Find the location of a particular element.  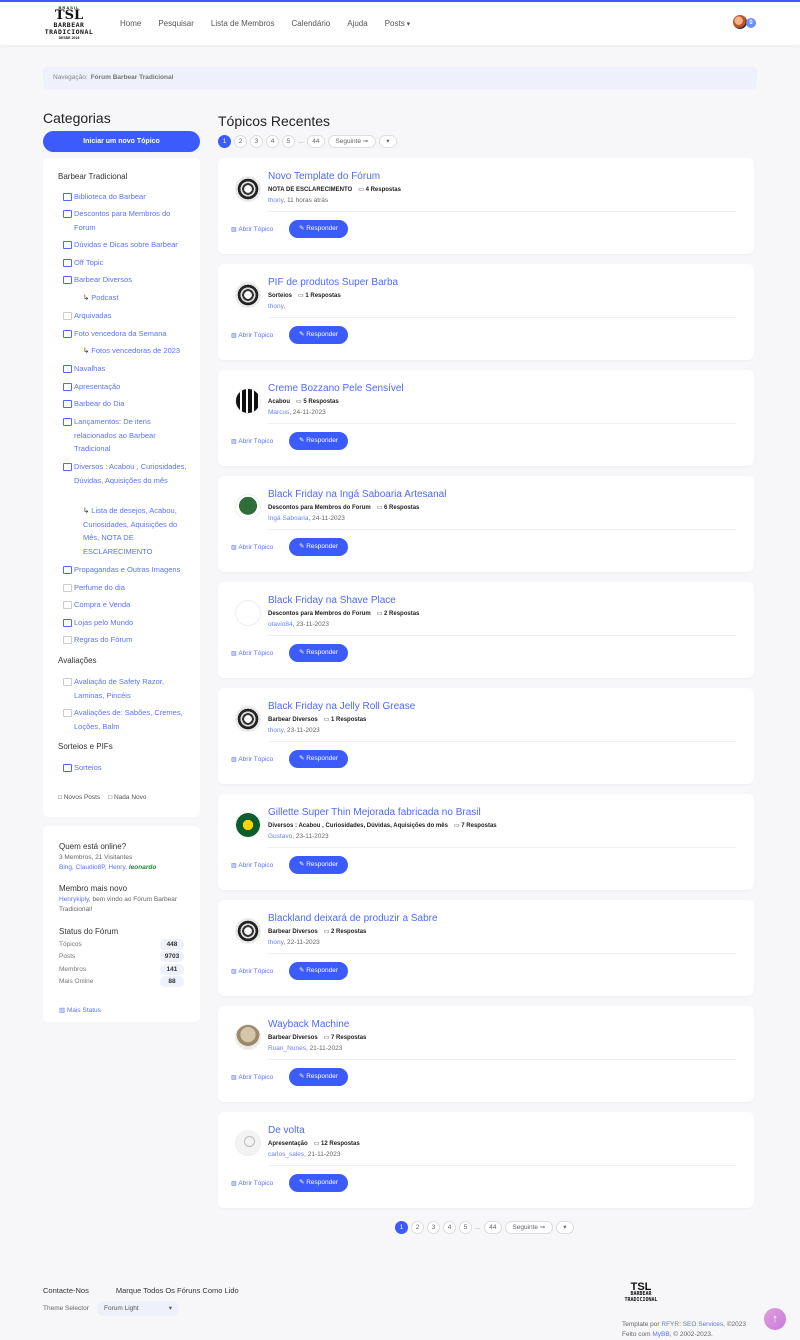

new-topic-button: Iniciar um novo Tópico is located at coordinates (121, 141).